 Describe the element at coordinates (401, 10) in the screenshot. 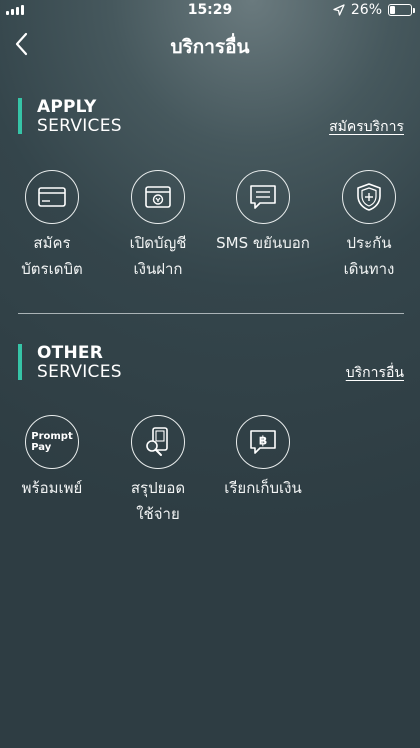

I see `battery-icon` at that location.